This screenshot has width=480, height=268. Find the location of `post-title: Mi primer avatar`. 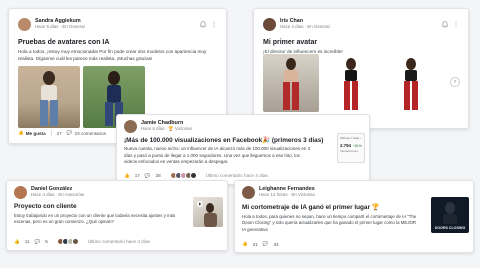

post-title: Mi primer avatar is located at coordinates (361, 42).